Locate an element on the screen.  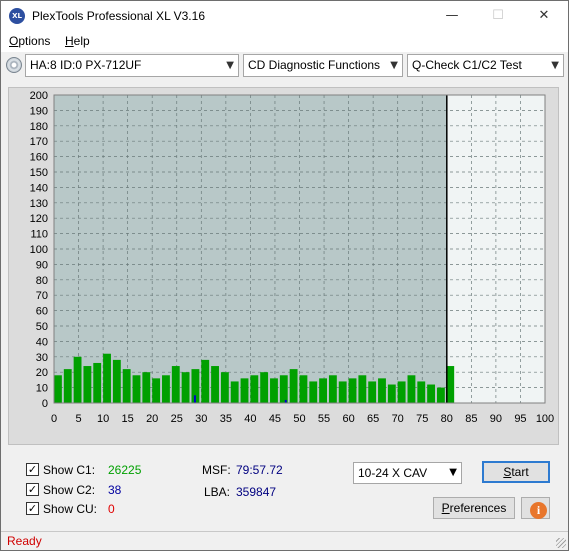
y-tick-label: 100 is located at coordinates (39, 250).